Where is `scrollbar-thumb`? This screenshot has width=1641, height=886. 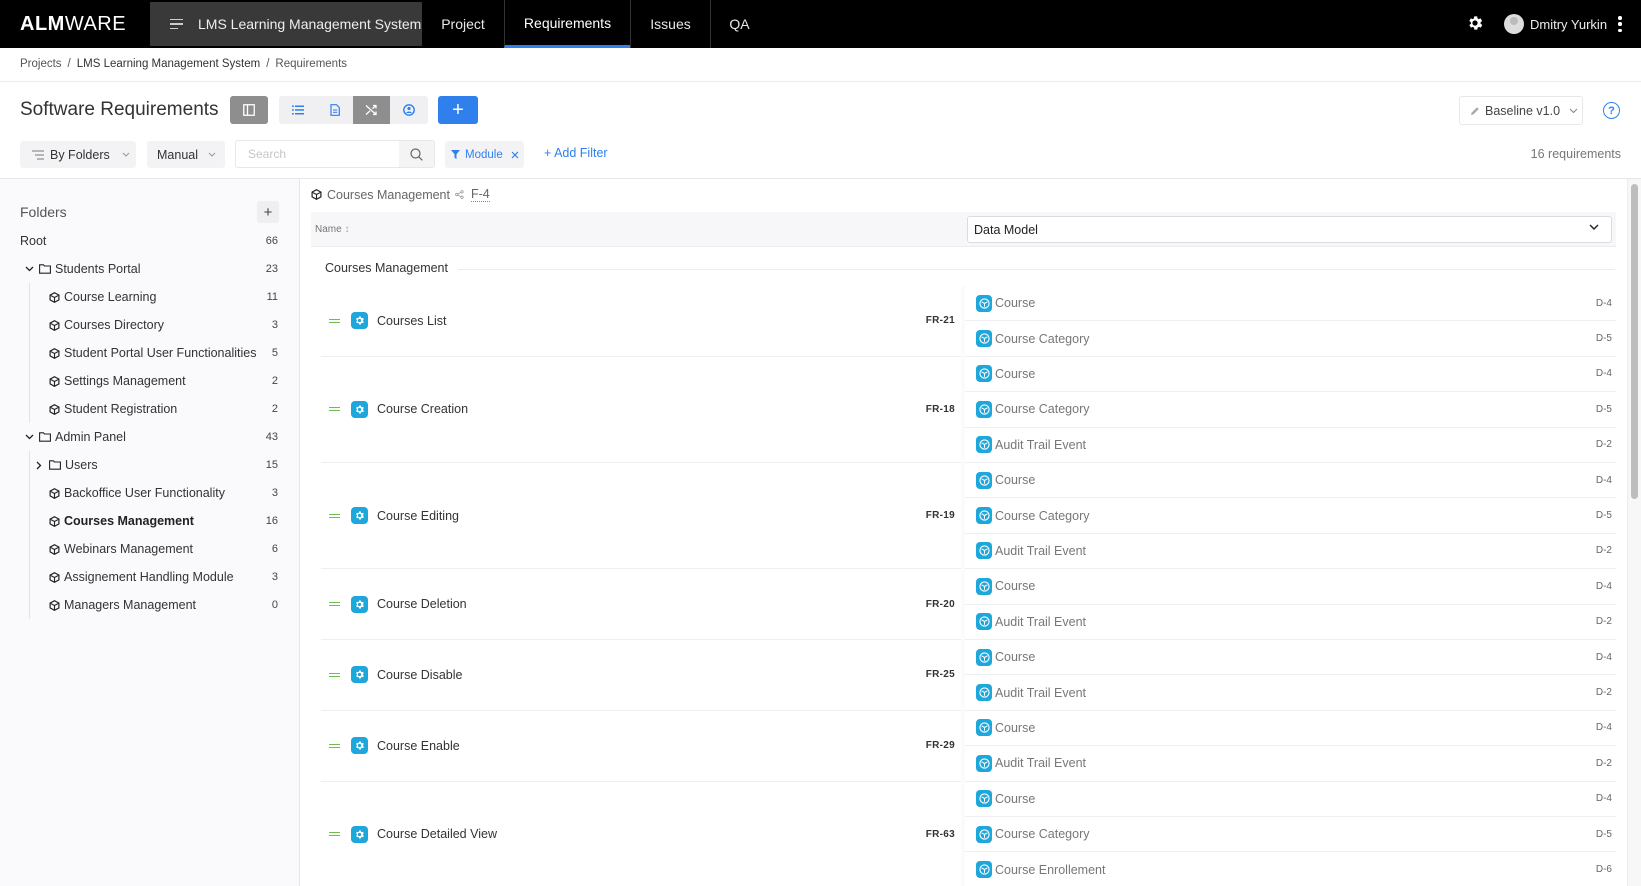
scrollbar-thumb is located at coordinates (1634, 341).